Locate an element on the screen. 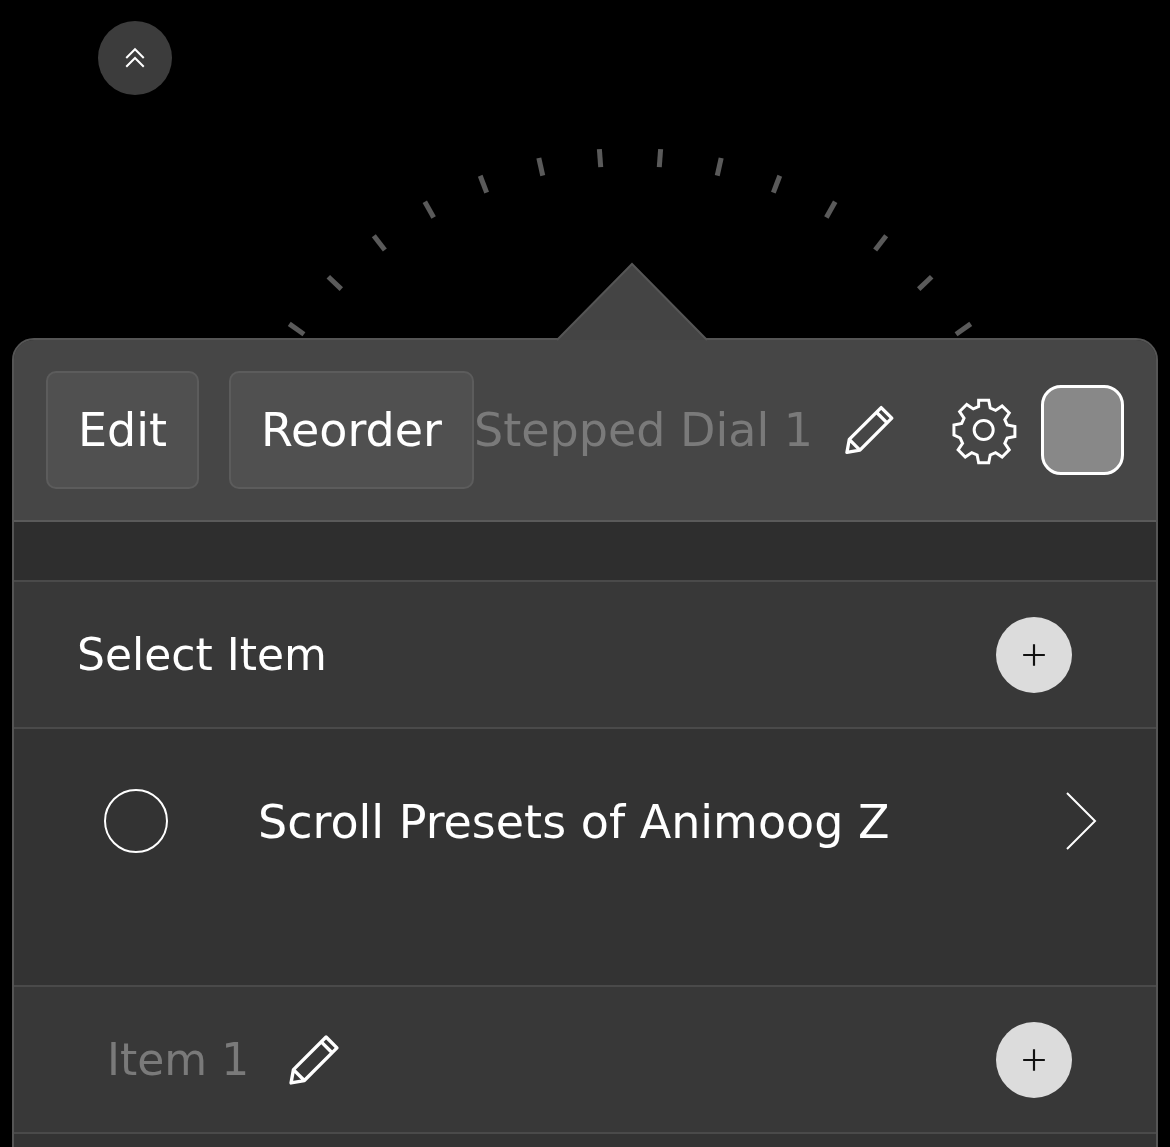 The height and width of the screenshot is (1147, 1170). item-group-label: Item 1 is located at coordinates (178, 1059).